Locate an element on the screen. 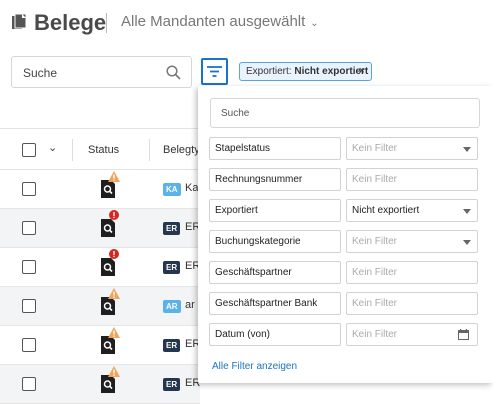  row-type-text: ar is located at coordinates (190, 305).